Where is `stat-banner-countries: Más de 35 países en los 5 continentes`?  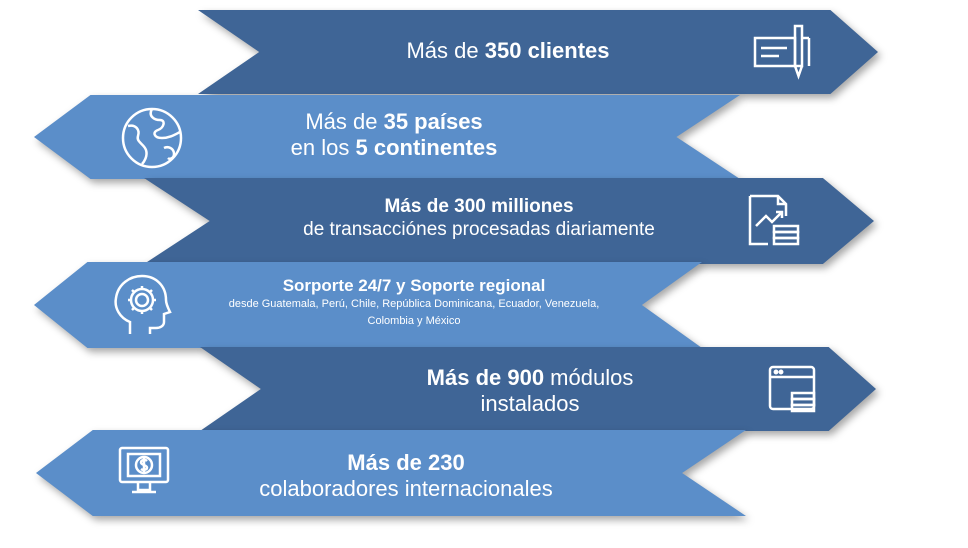 stat-banner-countries: Más de 35 países en los 5 continentes is located at coordinates (387, 137).